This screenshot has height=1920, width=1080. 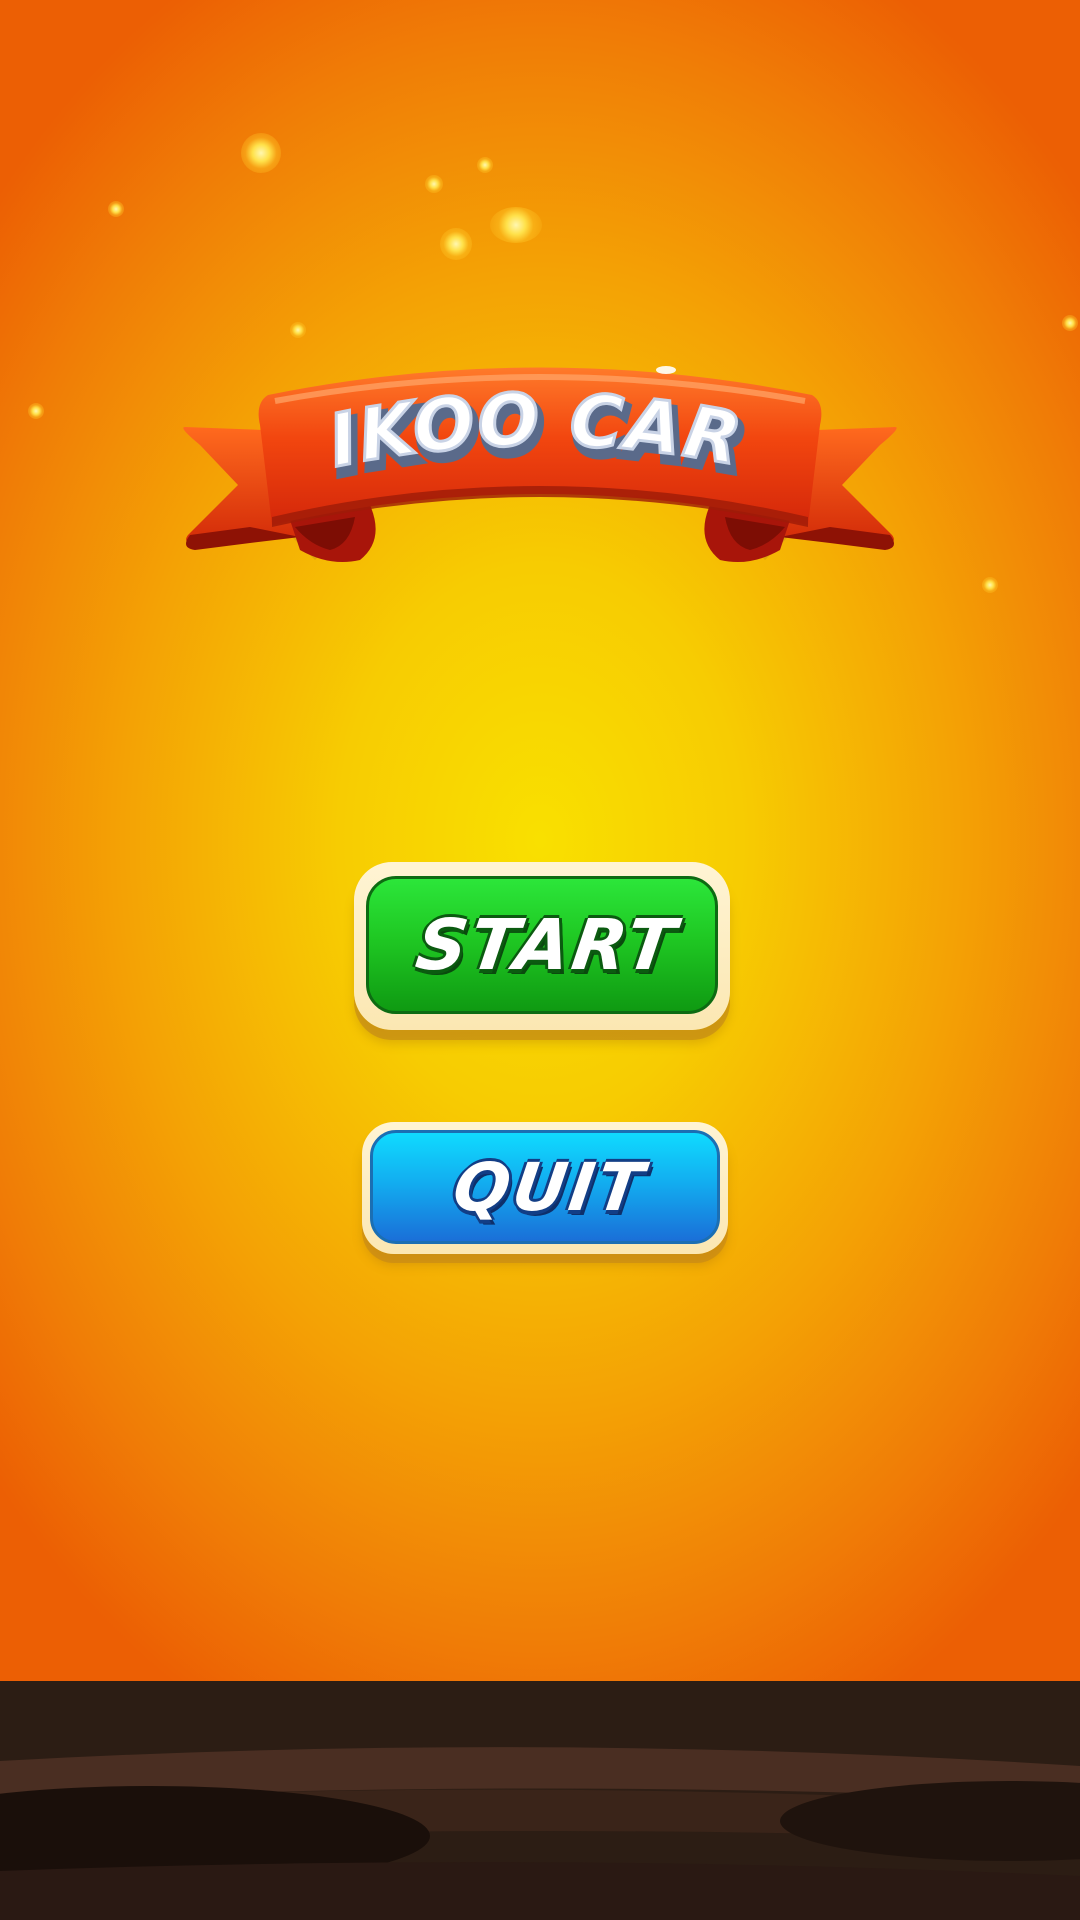 I want to click on quit-button-label: QUIT, so click(x=550, y=1187).